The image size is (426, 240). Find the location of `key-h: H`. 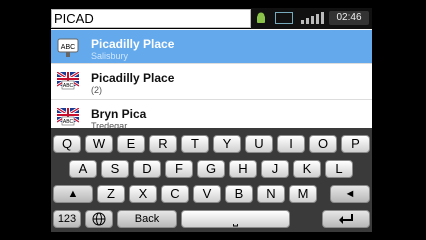

key-h: H is located at coordinates (243, 169).